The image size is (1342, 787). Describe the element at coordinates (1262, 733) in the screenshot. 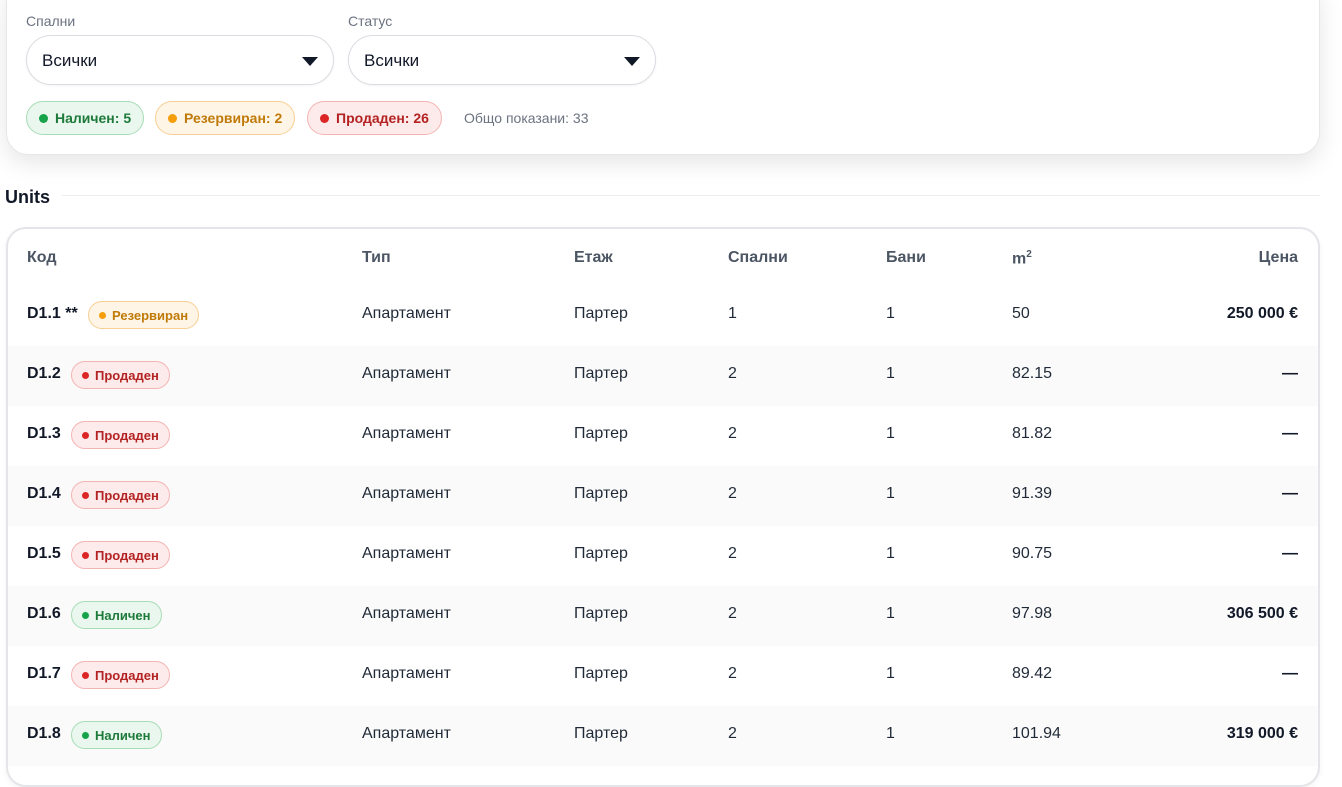

I see `unit-price: 319 000 €` at that location.